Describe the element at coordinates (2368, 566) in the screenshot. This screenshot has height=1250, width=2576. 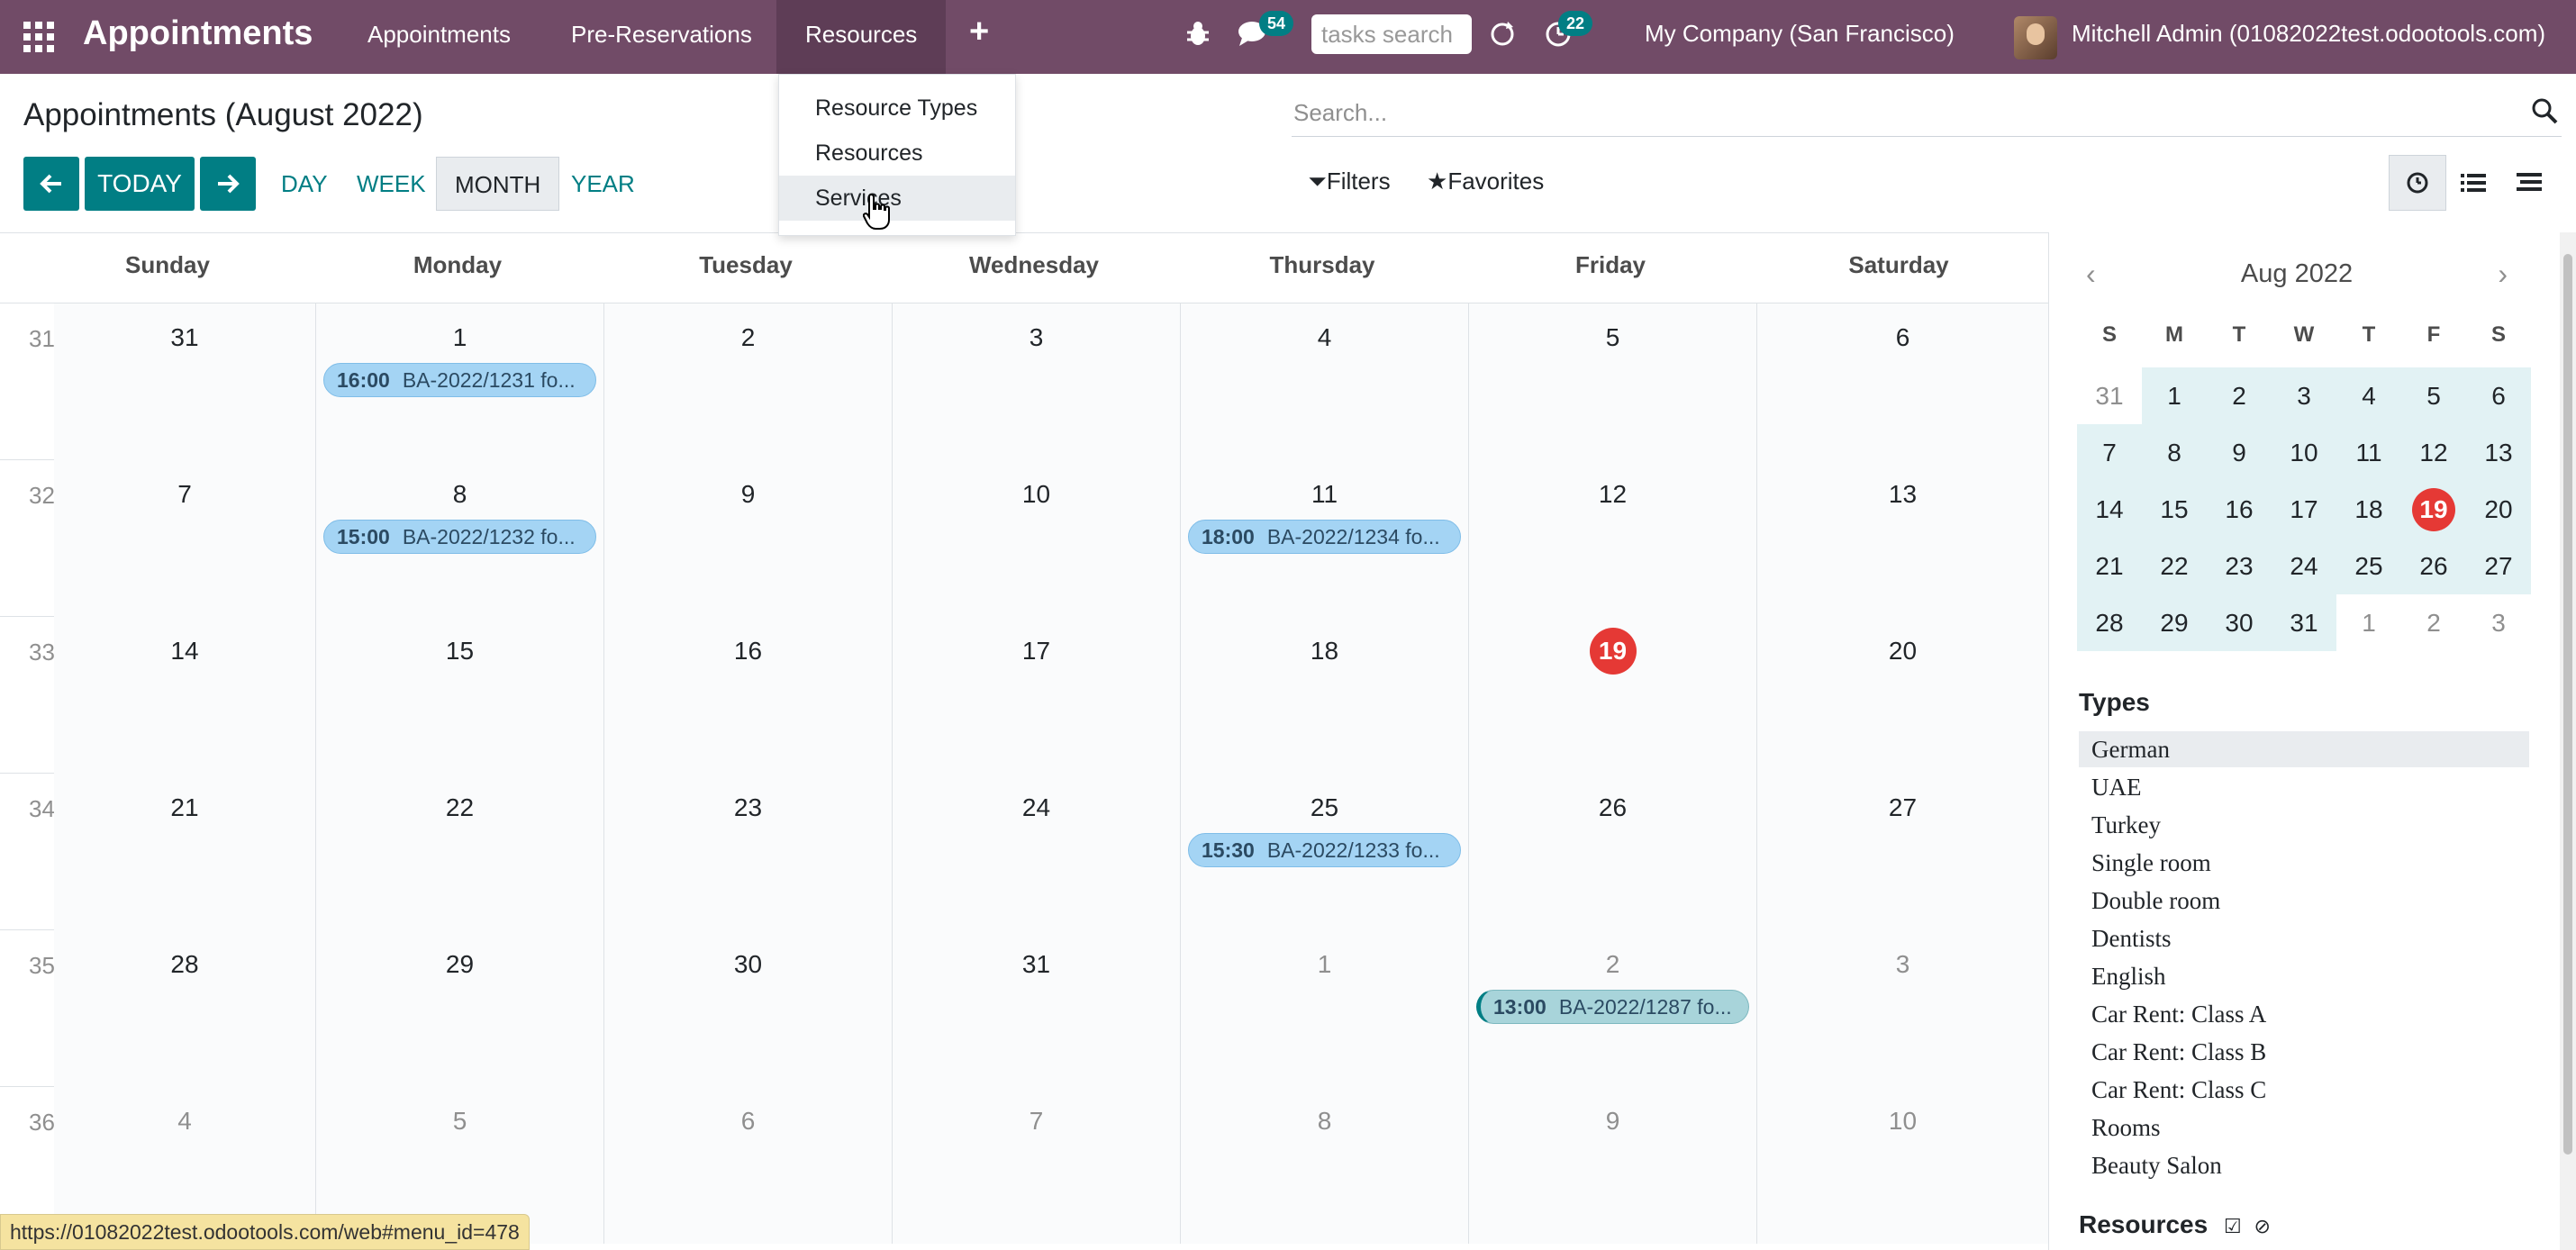
I see `mini-day: 25` at that location.